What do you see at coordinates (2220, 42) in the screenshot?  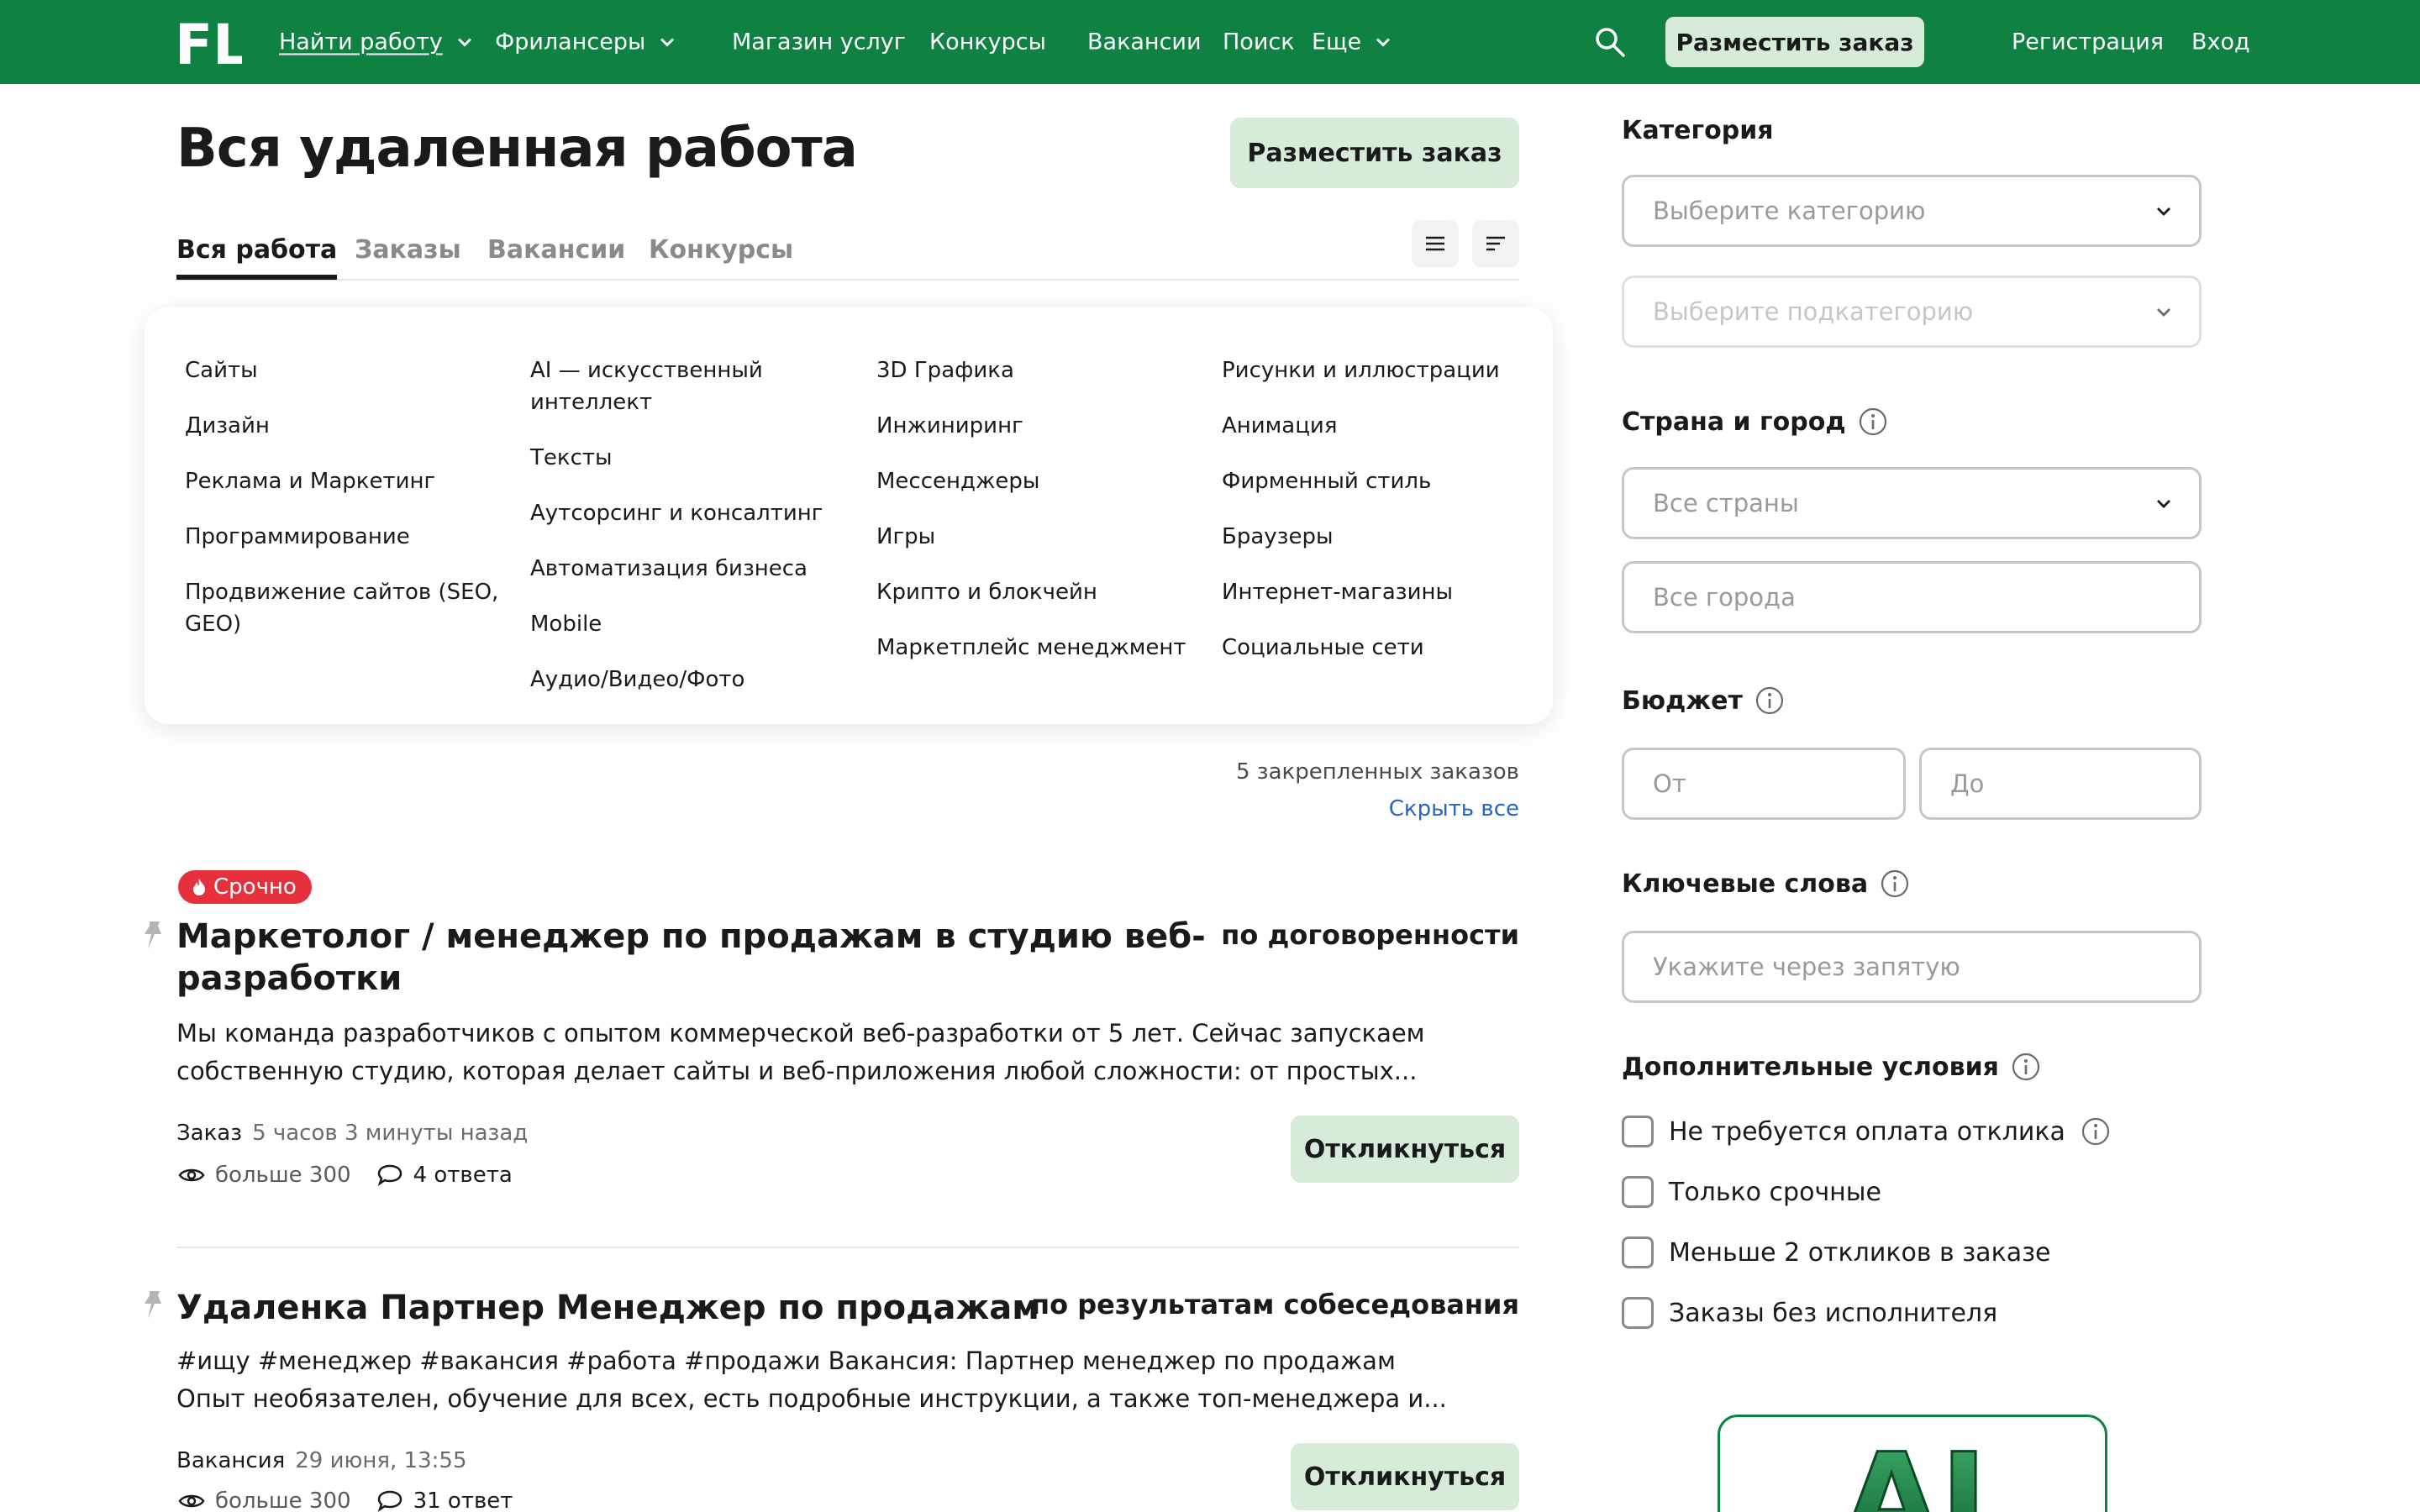 I see `login-link: Вход` at bounding box center [2220, 42].